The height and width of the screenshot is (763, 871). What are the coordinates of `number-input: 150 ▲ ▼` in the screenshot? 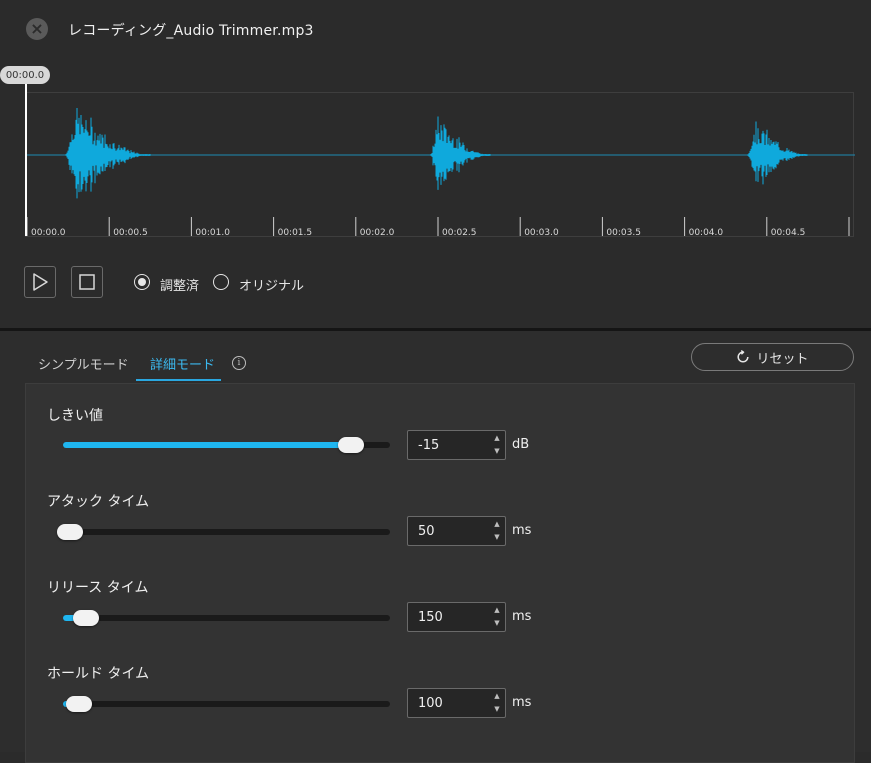 It's located at (456, 617).